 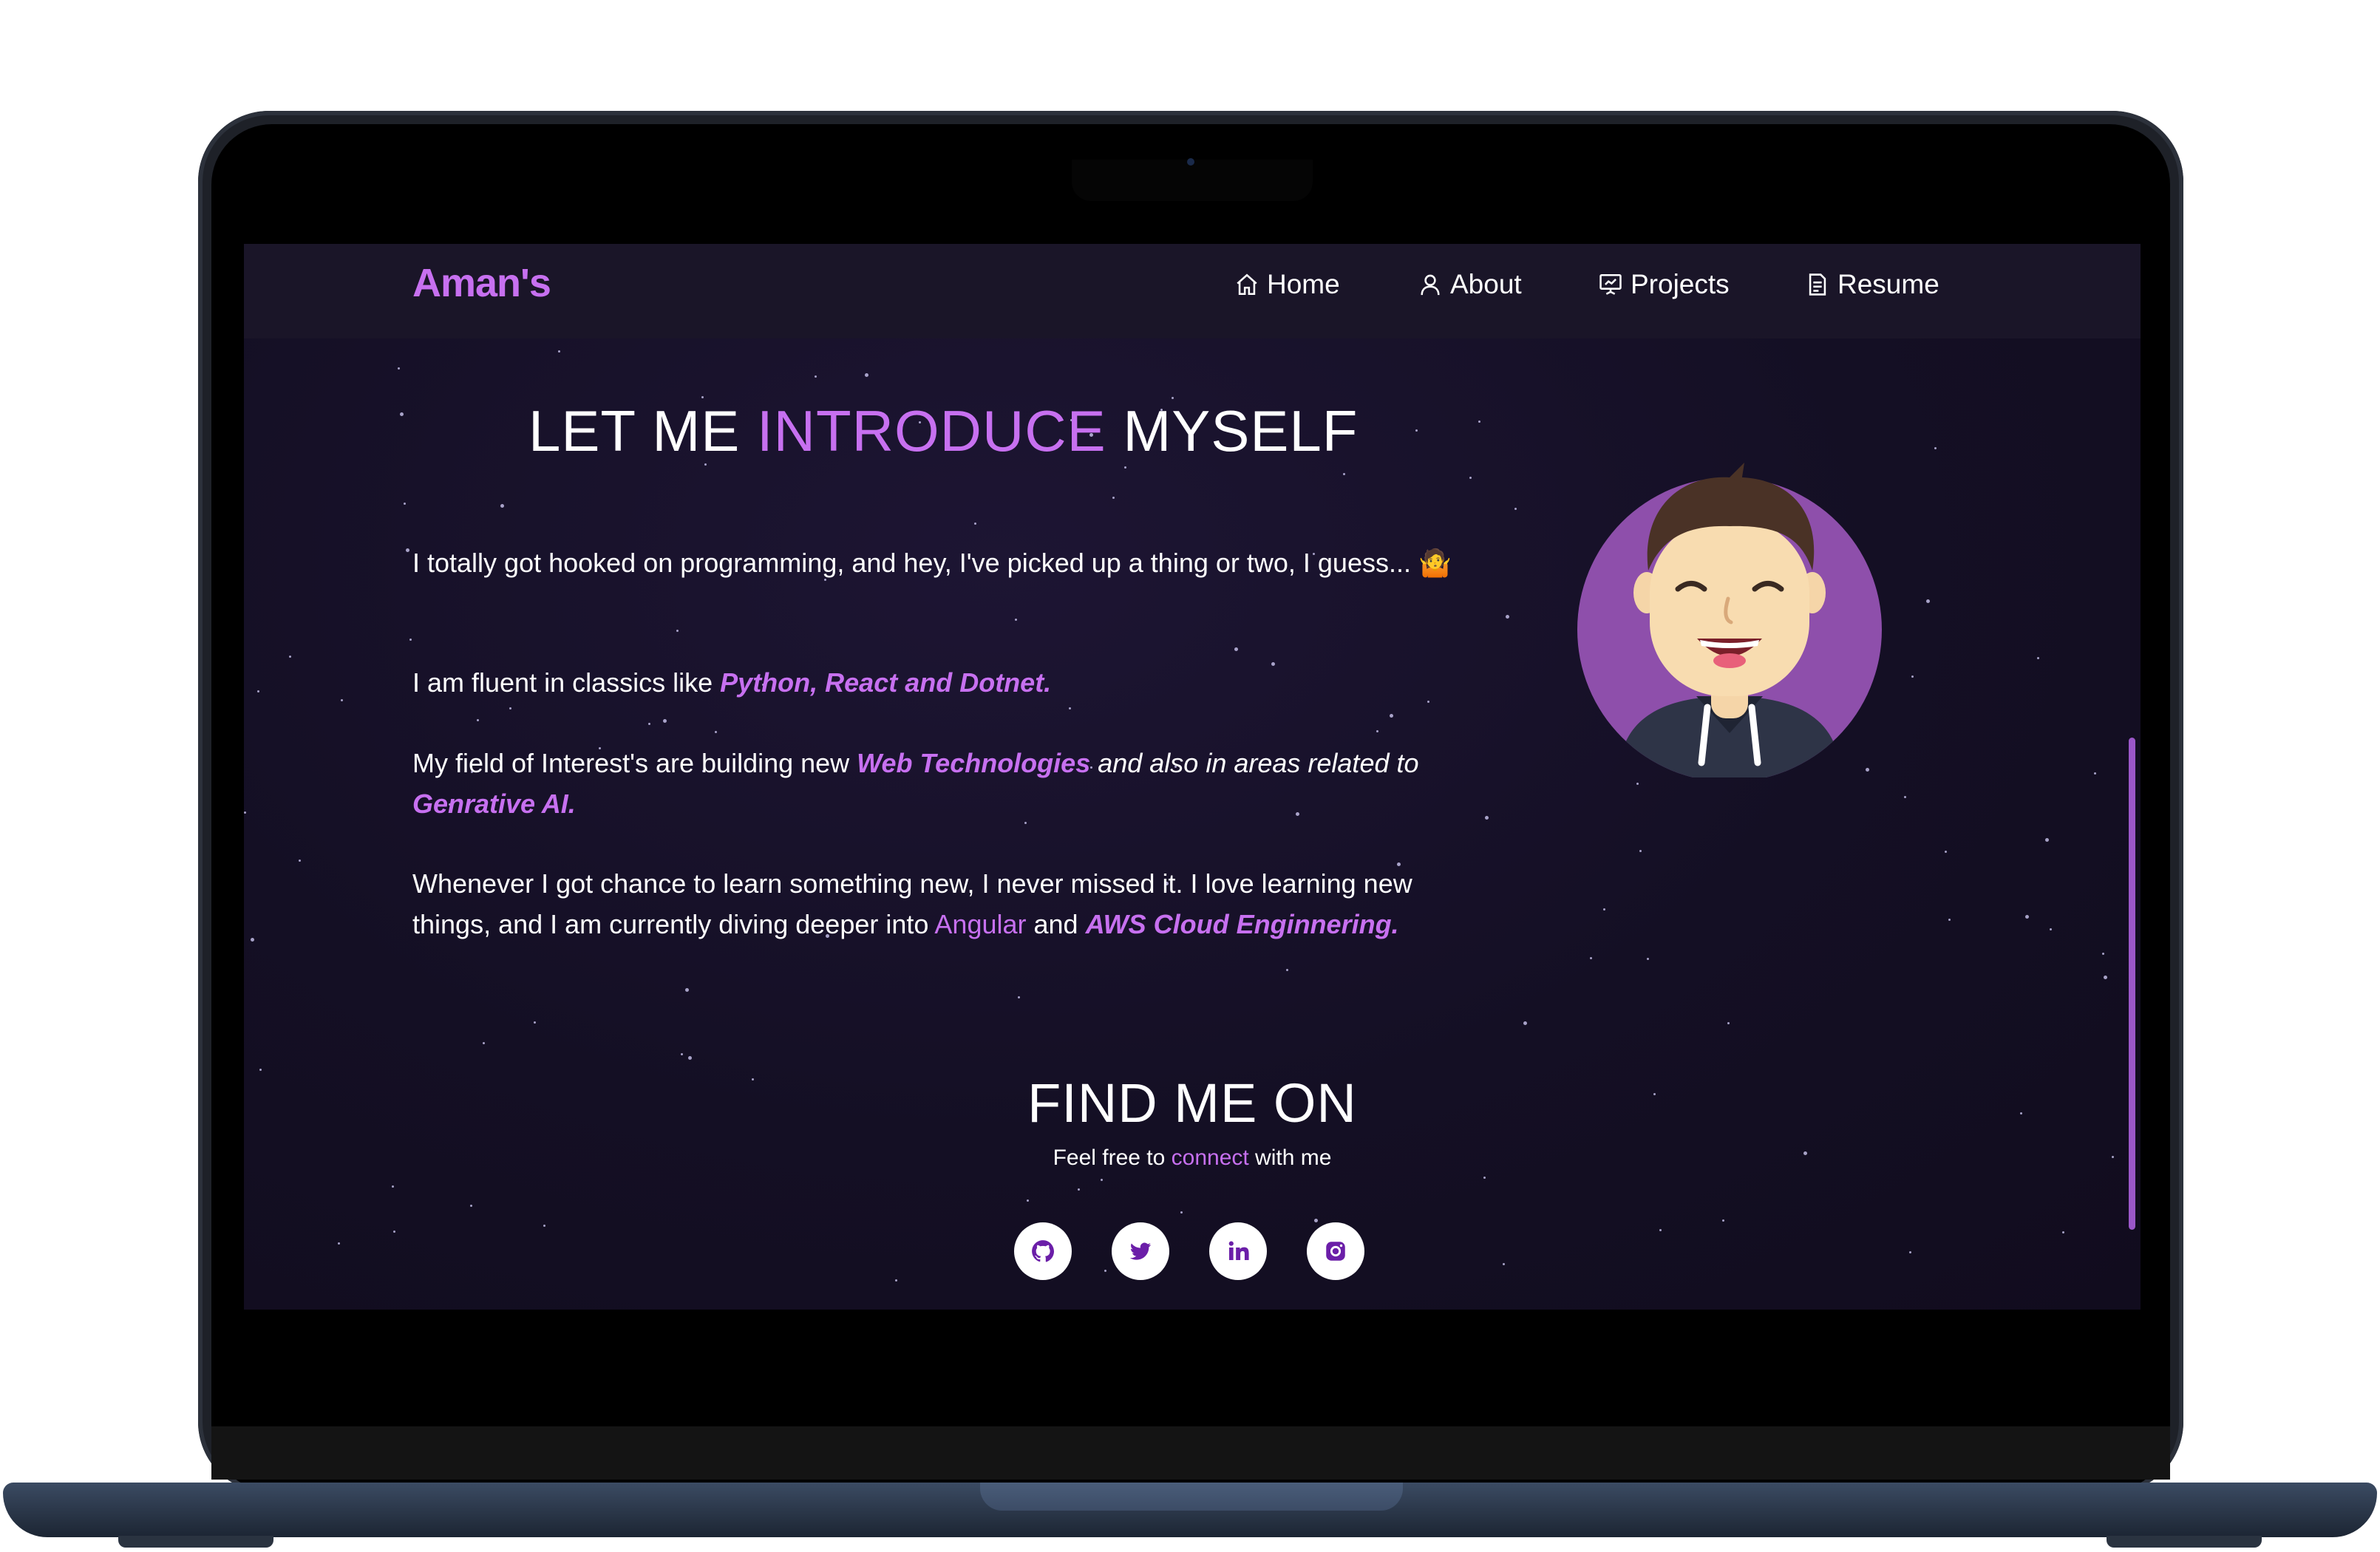 I want to click on p3-middle: and also in areas related to, so click(x=1254, y=763).